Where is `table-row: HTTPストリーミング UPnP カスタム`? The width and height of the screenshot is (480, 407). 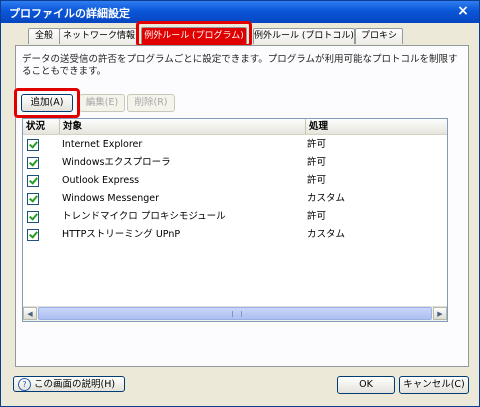
table-row: HTTPストリーミング UPnP カスタム is located at coordinates (235, 235).